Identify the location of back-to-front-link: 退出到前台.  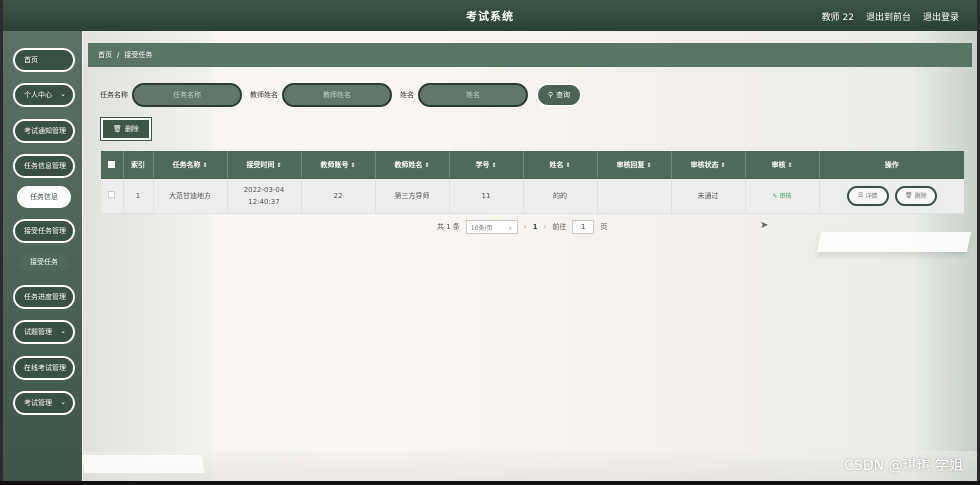
(888, 16).